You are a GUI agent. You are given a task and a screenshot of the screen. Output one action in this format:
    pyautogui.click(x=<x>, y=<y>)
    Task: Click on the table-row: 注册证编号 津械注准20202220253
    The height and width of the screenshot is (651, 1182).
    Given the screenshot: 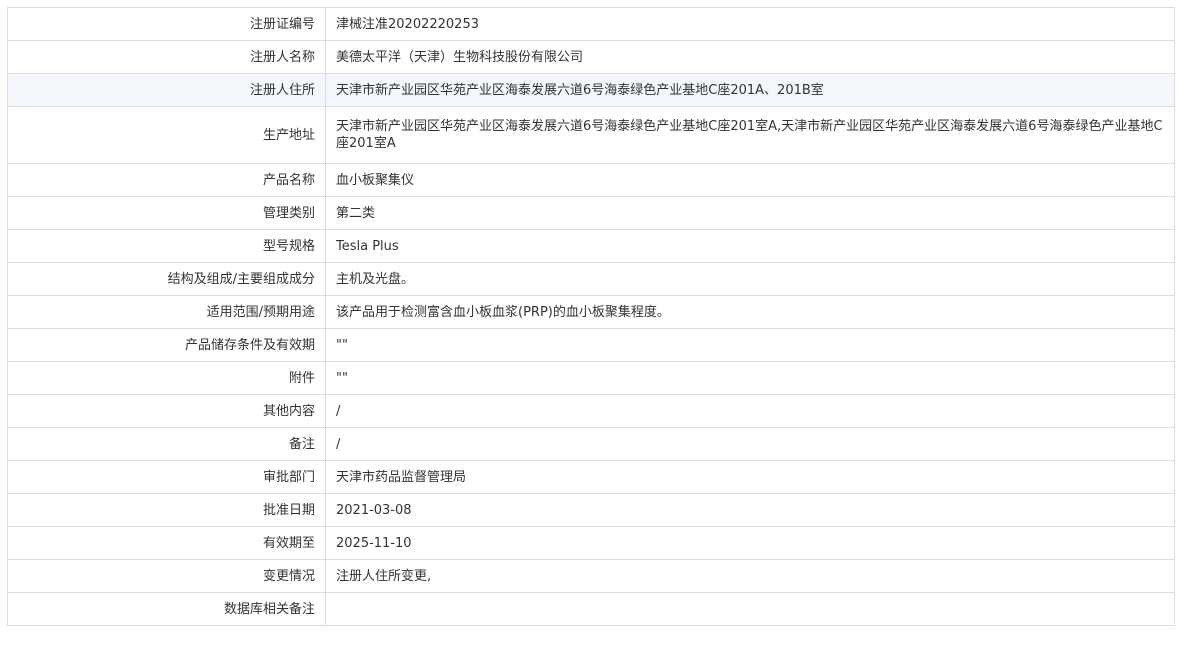 What is the action you would take?
    pyautogui.click(x=591, y=24)
    